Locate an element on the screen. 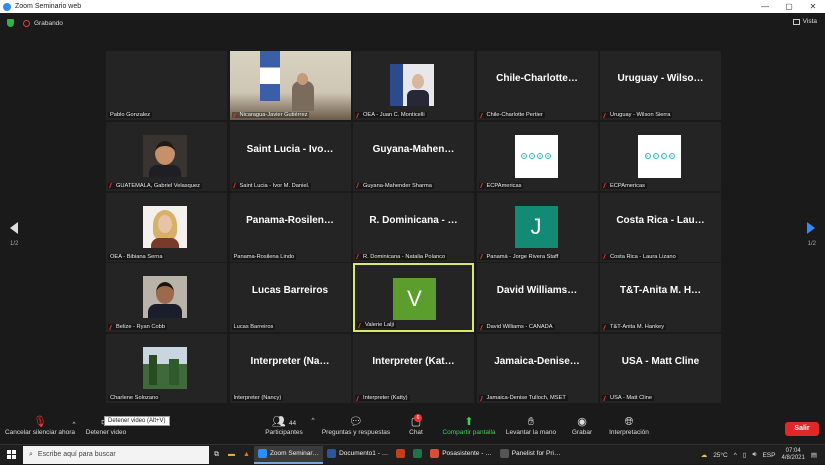  share-screen-icon: ⬆︎ is located at coordinates (469, 422).